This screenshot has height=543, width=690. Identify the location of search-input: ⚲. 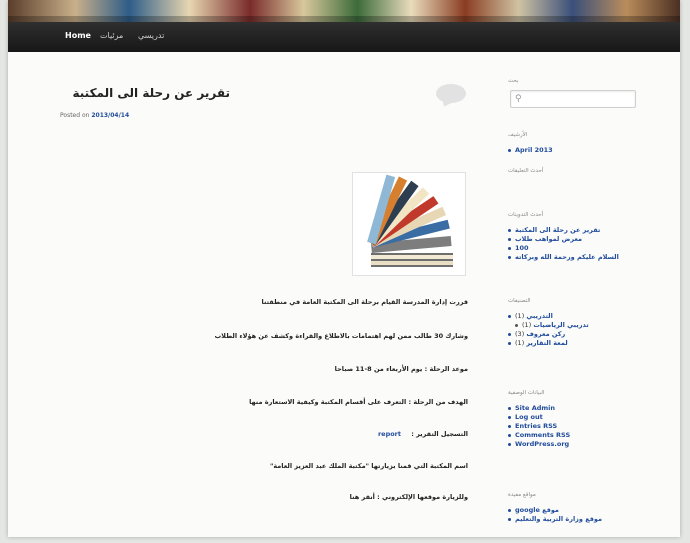
(573, 99).